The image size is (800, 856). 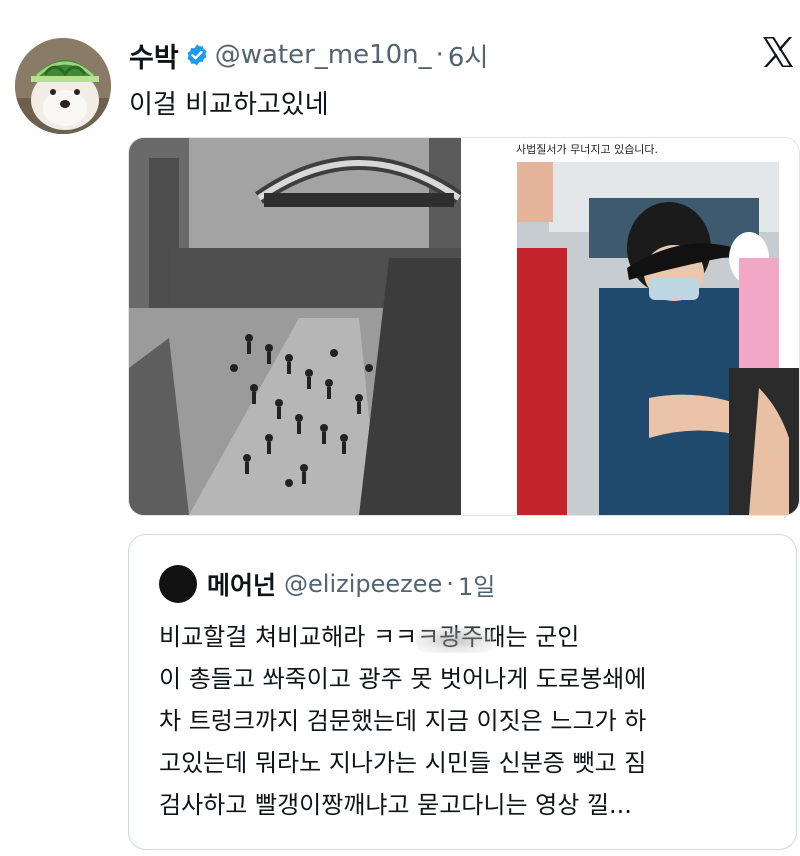 What do you see at coordinates (455, 640) in the screenshot?
I see `censored-blur` at bounding box center [455, 640].